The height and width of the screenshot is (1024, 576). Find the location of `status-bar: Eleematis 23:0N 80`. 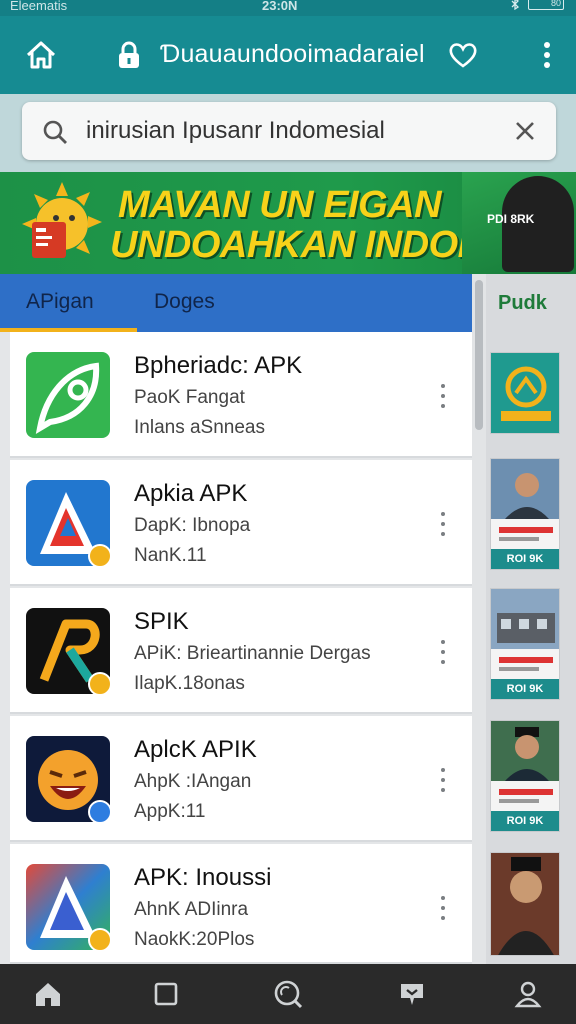

status-bar: Eleematis 23:0N 80 is located at coordinates (288, 8).